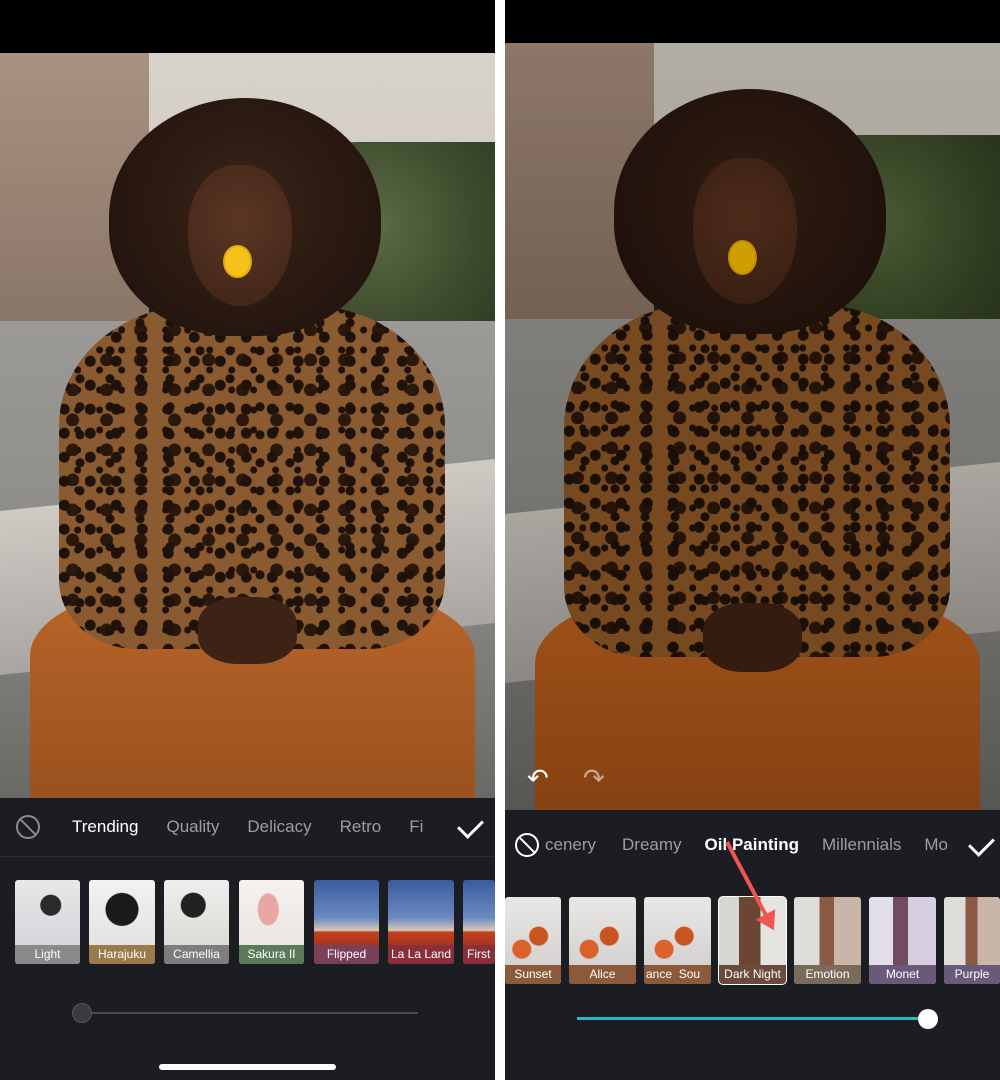 This screenshot has width=1000, height=1080. What do you see at coordinates (247, 1067) in the screenshot?
I see `home-indicator` at bounding box center [247, 1067].